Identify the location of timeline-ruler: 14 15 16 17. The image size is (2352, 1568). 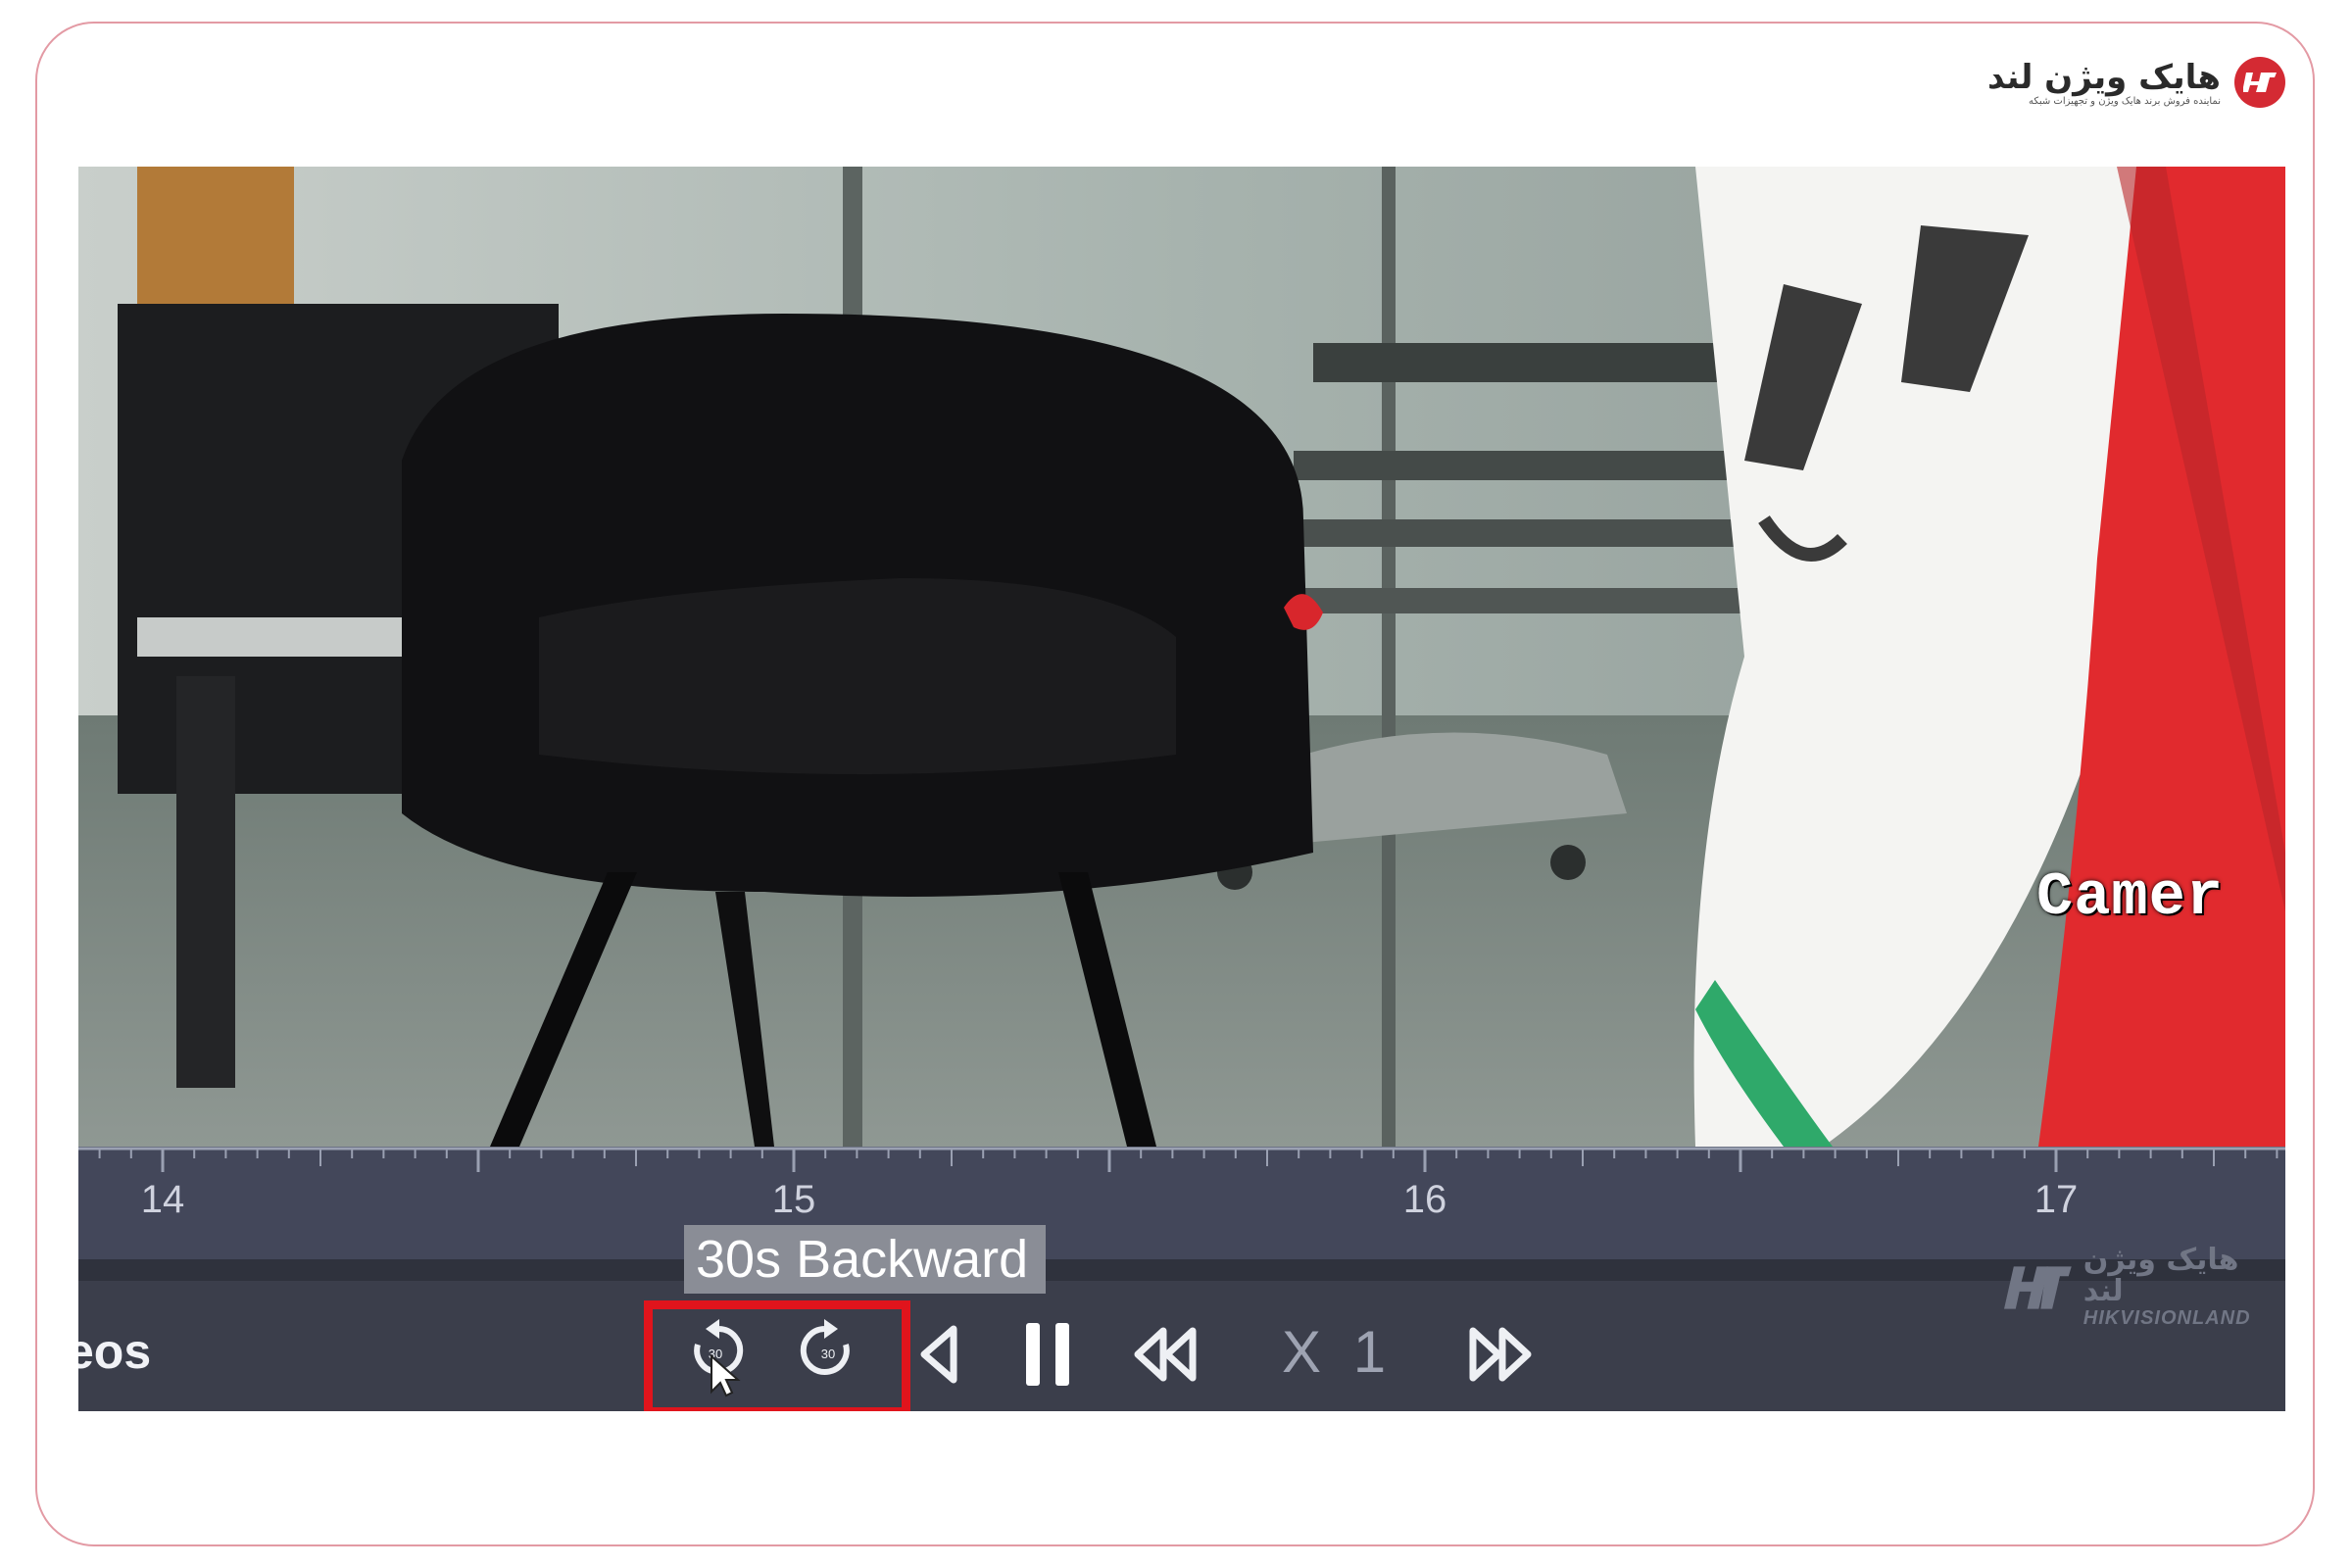
(1181, 1203).